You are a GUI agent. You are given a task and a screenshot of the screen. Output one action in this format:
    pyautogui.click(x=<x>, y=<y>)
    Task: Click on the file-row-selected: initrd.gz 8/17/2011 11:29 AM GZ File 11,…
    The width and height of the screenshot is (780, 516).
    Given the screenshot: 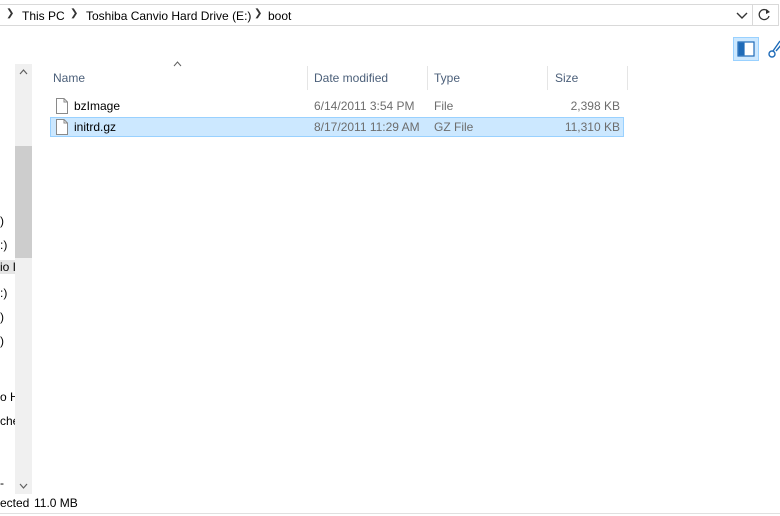 What is the action you would take?
    pyautogui.click(x=337, y=127)
    